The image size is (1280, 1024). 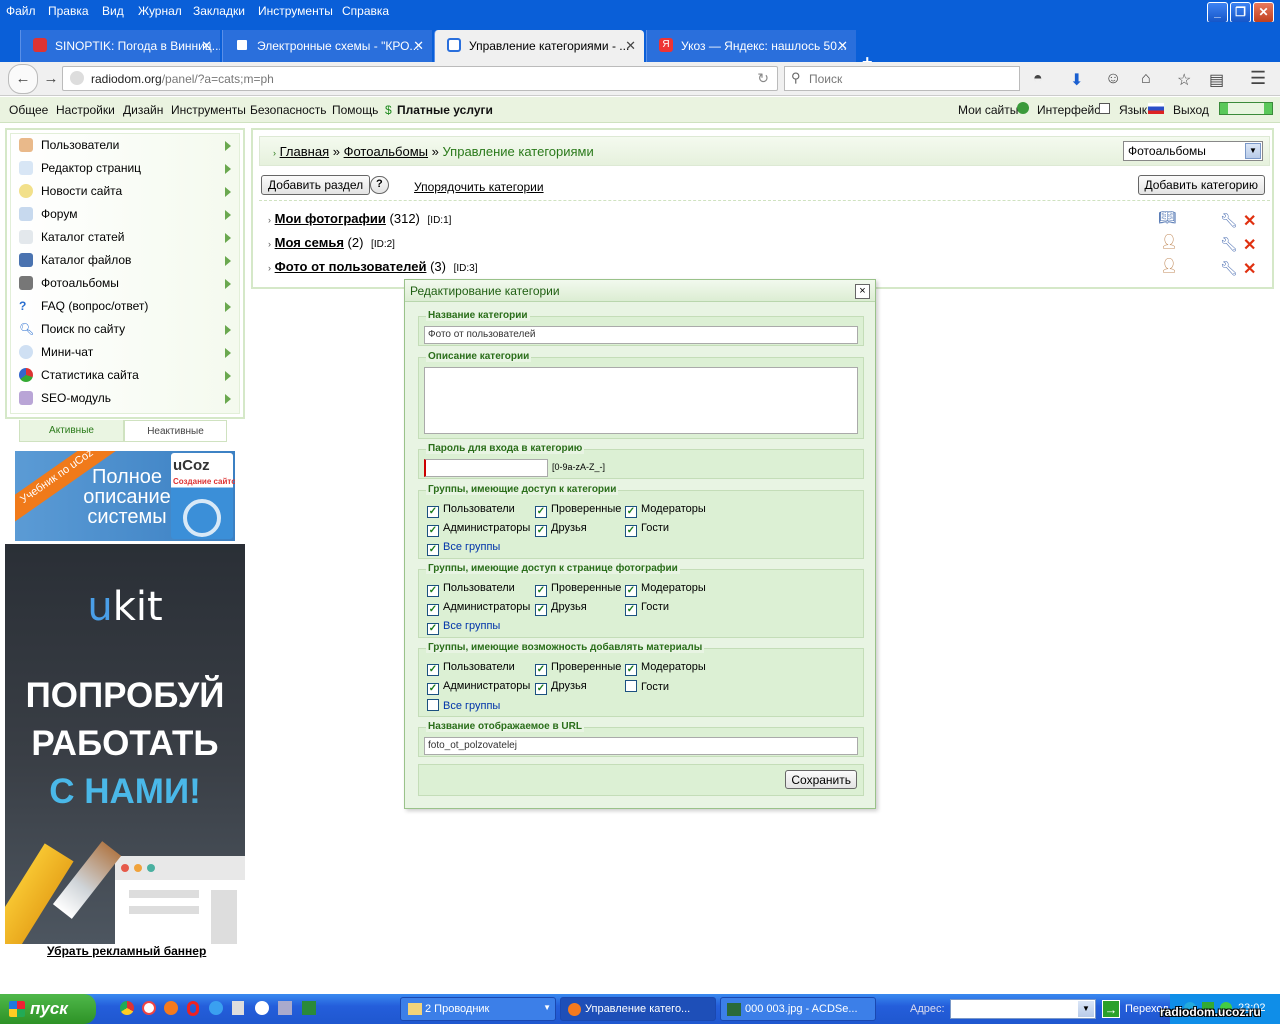 I want to click on menu-history: Журнал, so click(x=160, y=11).